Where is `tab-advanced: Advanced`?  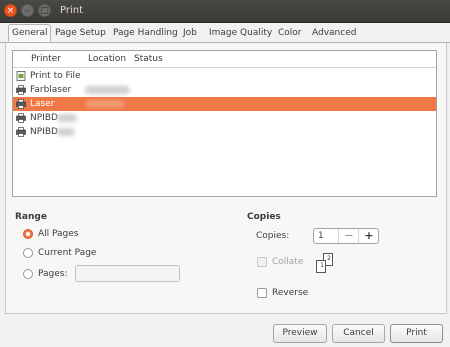 tab-advanced: Advanced is located at coordinates (334, 33).